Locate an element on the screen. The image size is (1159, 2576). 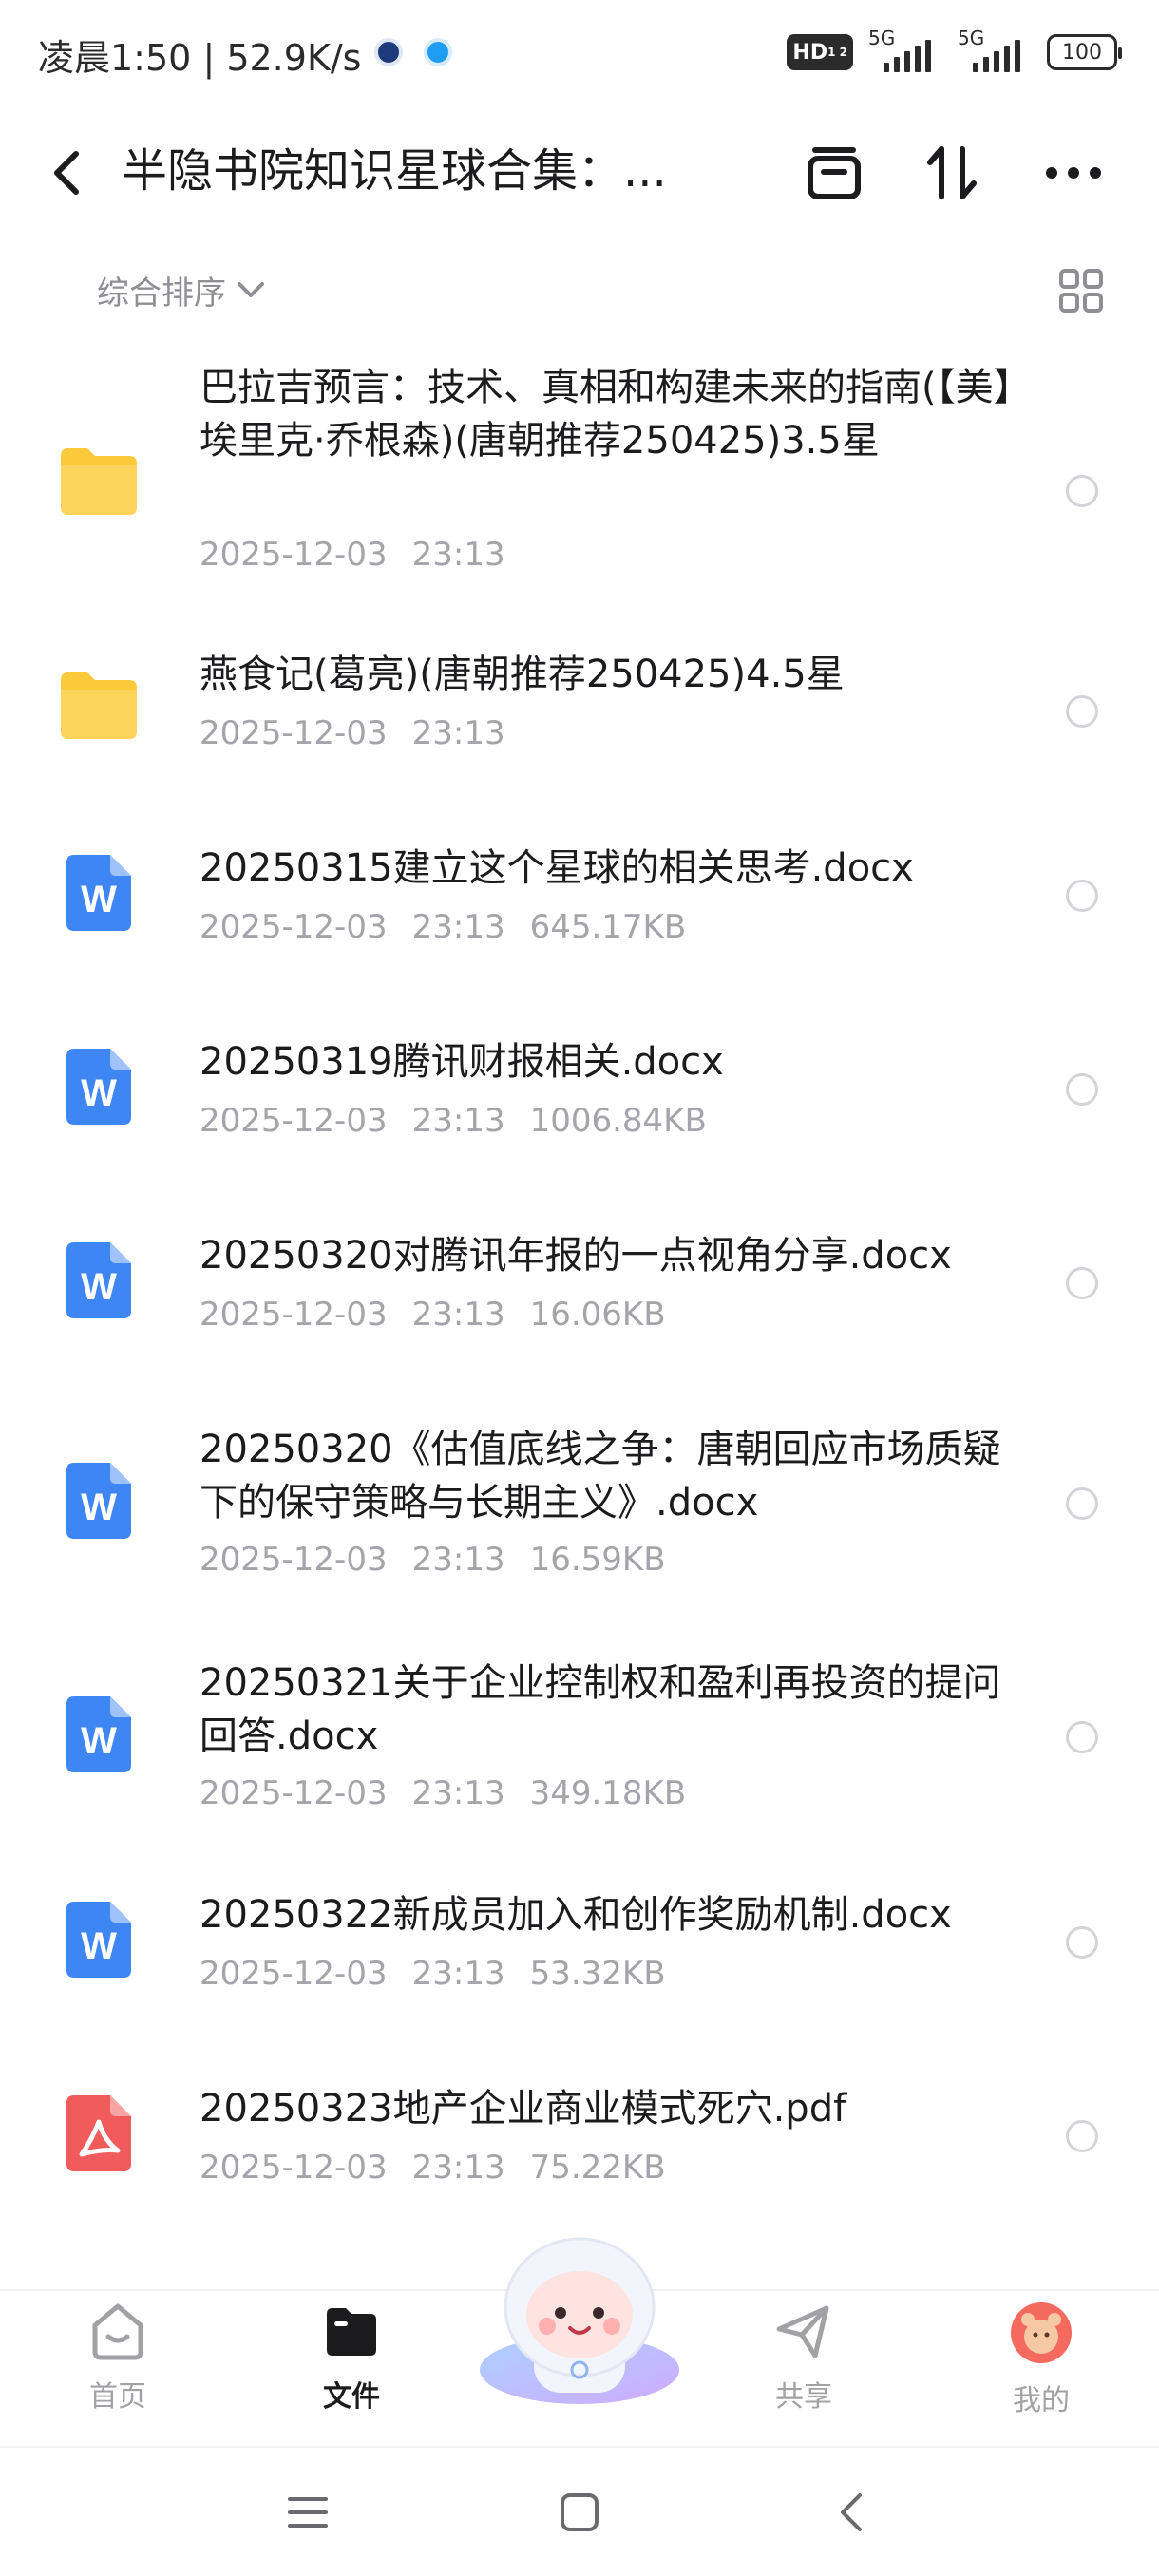
sort-label: 综合排序 is located at coordinates (161, 293).